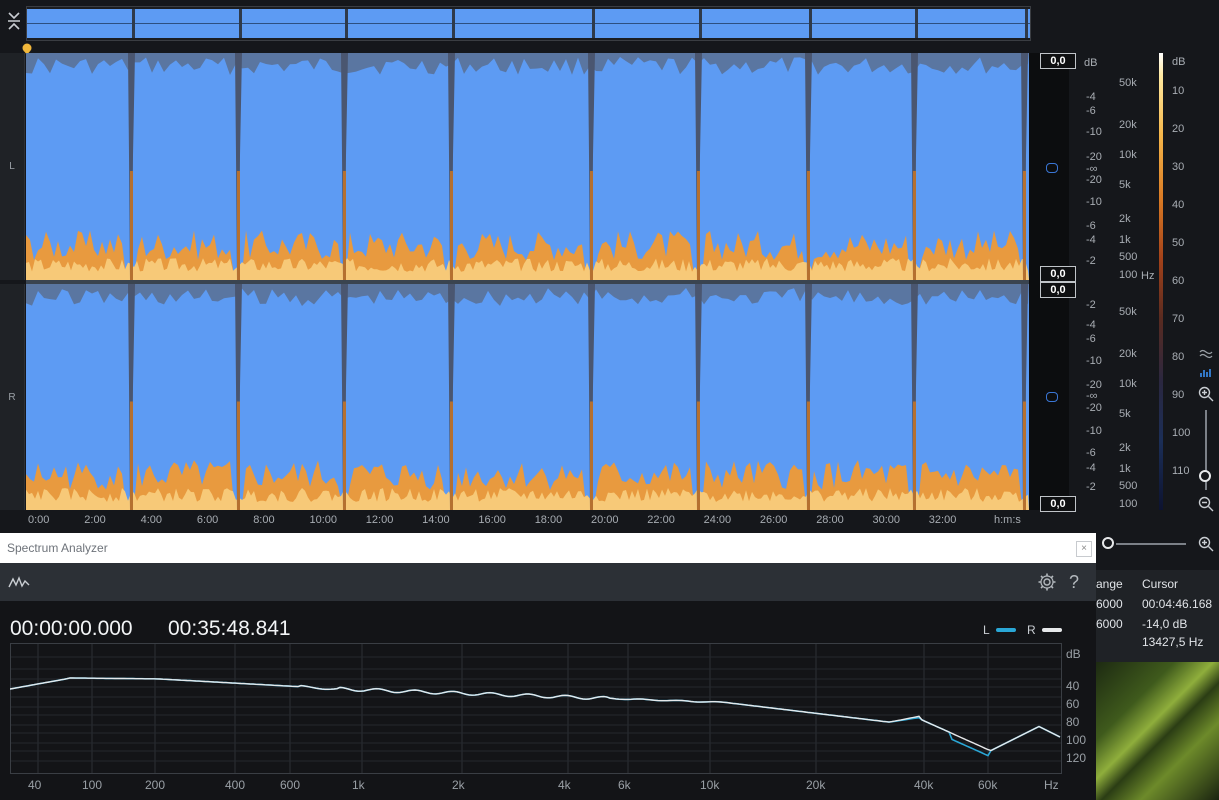 The height and width of the screenshot is (800, 1219). Describe the element at coordinates (1128, 125) in the screenshot. I see `freq-tick: 20k` at that location.